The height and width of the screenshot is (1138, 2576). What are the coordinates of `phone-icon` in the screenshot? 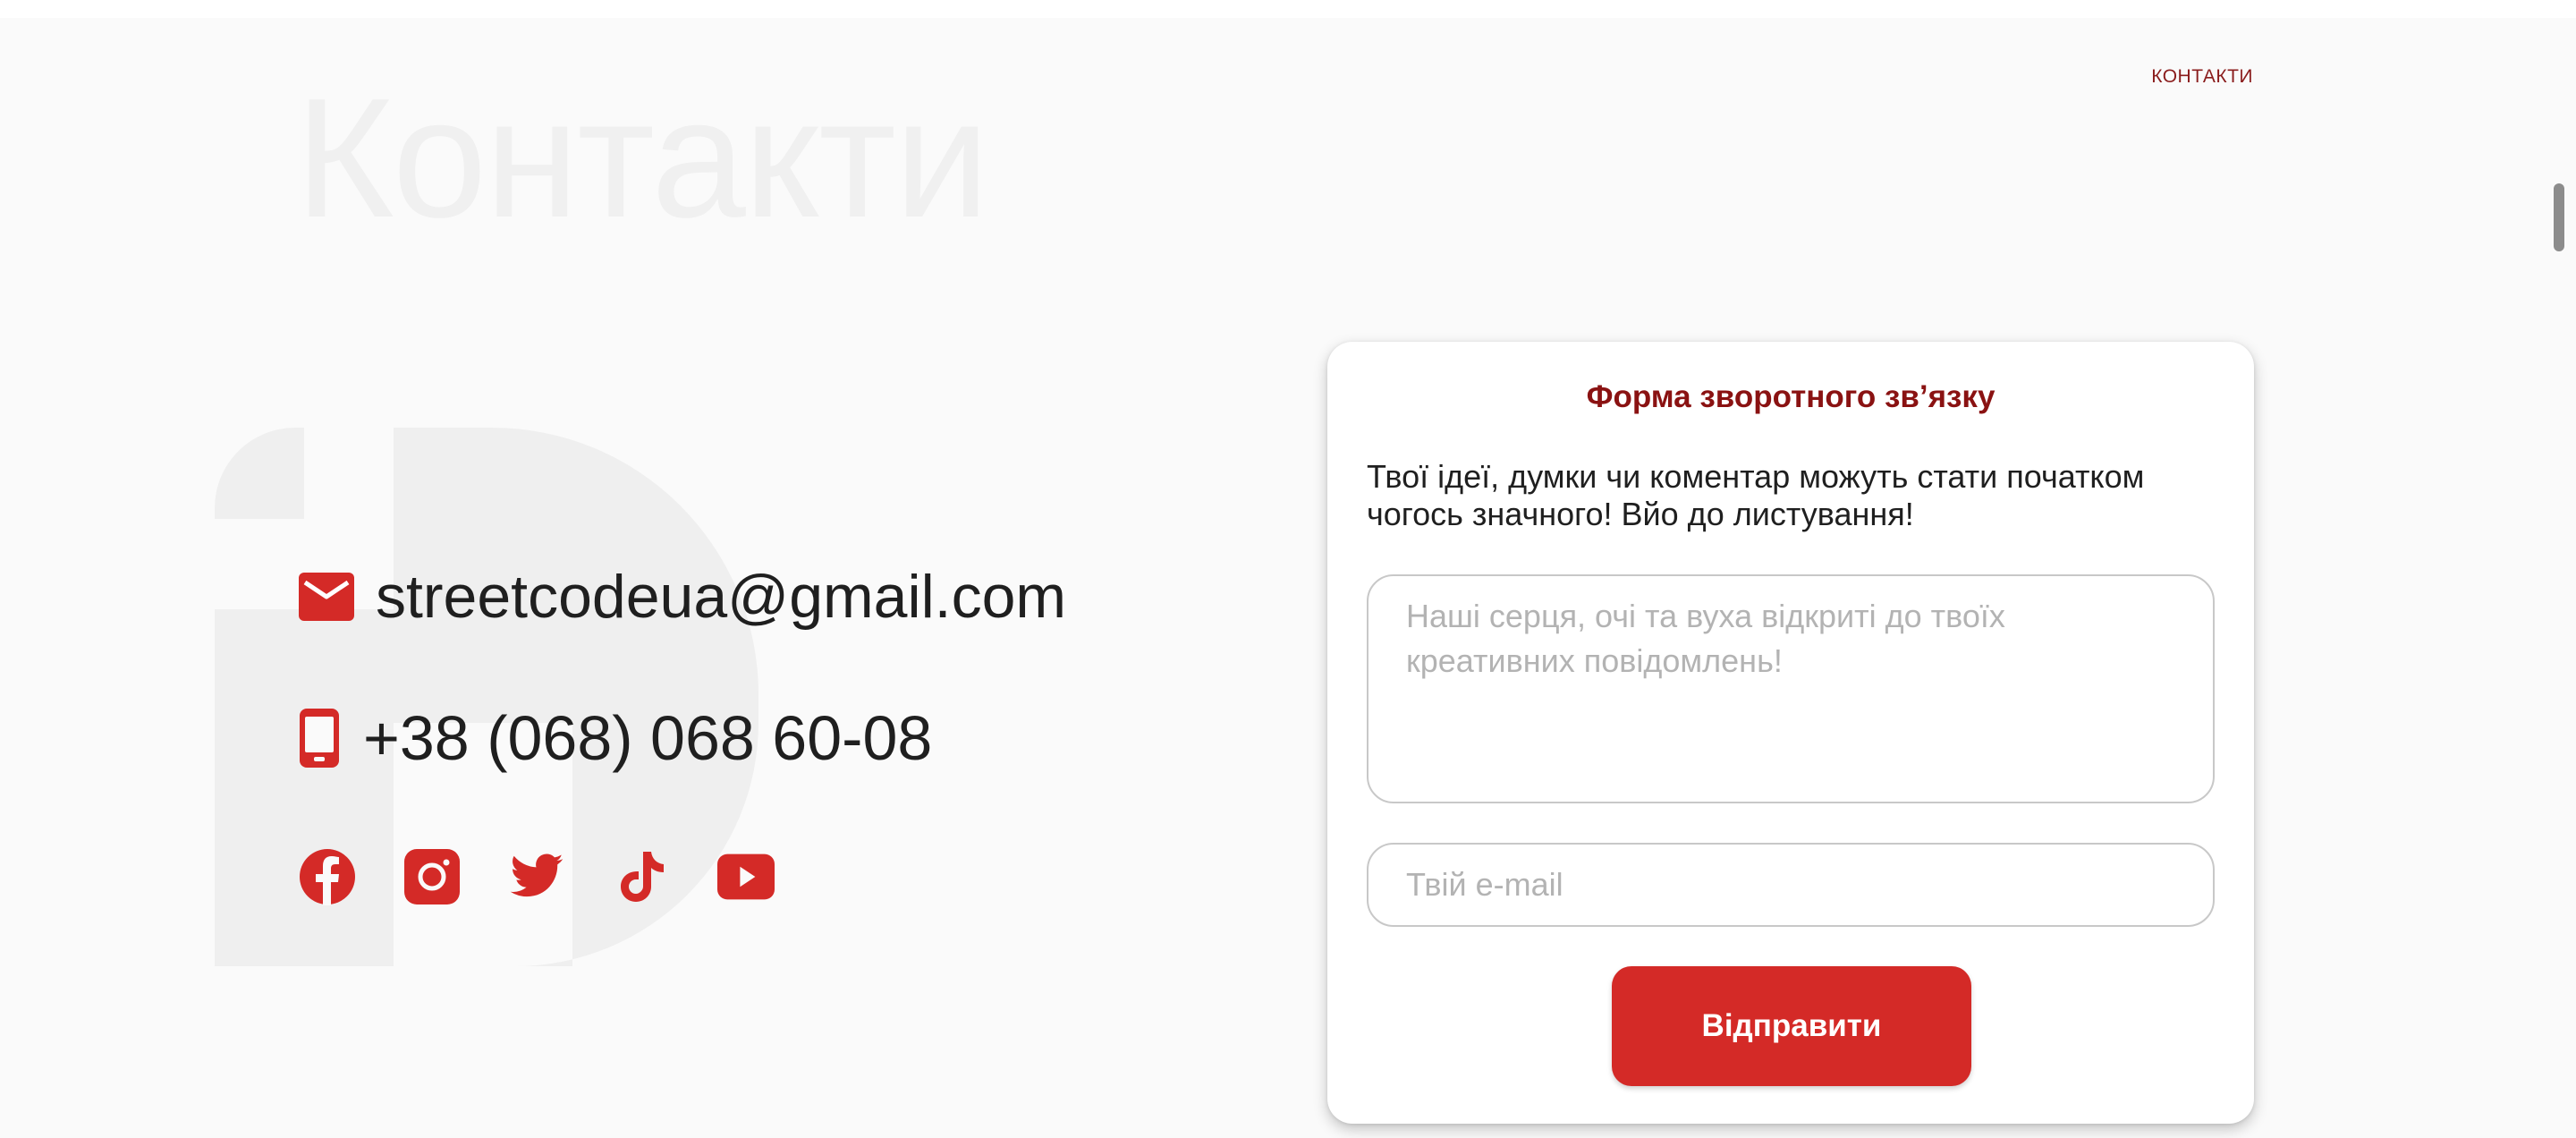 It's located at (319, 738).